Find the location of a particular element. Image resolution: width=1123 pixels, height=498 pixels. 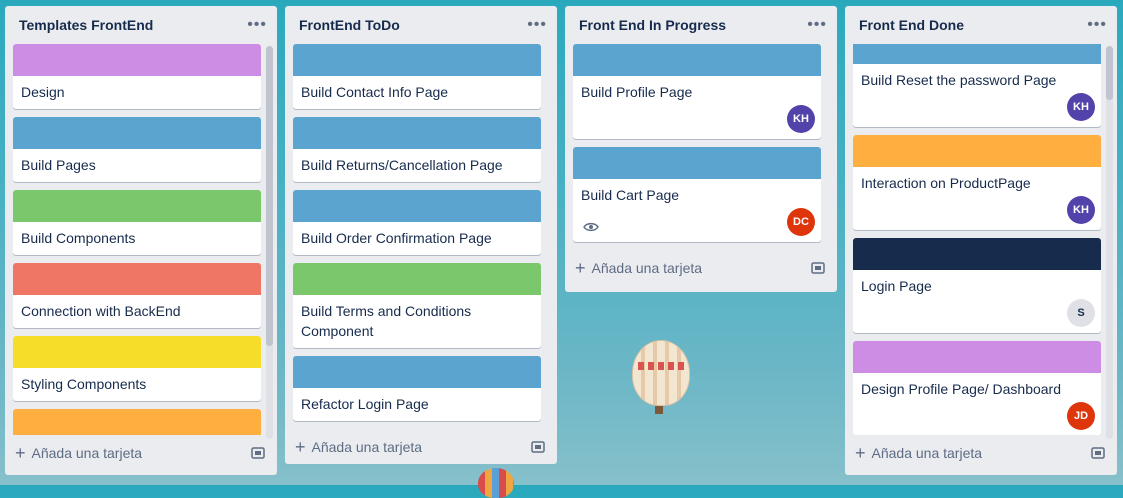

card-title: Build Profile Page is located at coordinates (637, 92).